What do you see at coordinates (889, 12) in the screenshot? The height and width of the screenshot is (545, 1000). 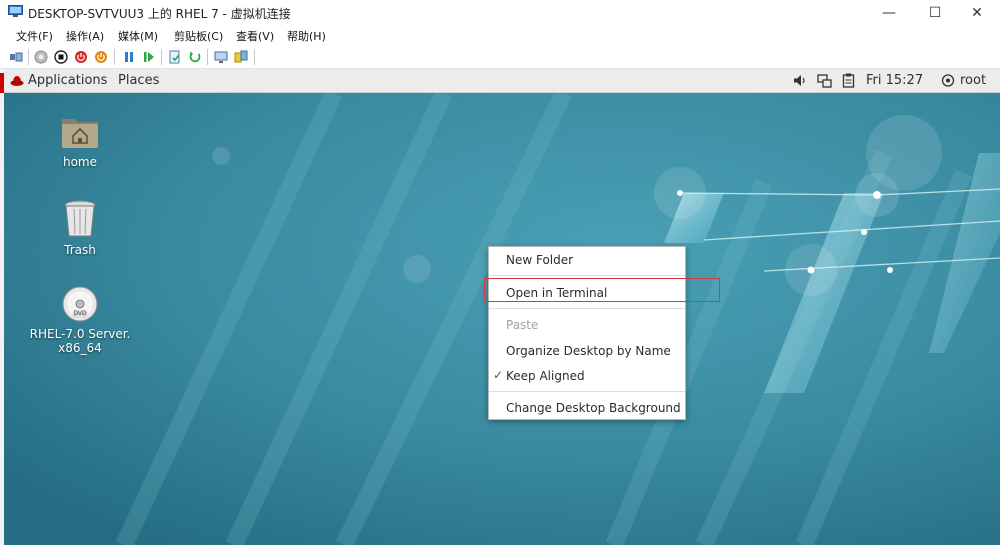 I see `minimize-button: —` at bounding box center [889, 12].